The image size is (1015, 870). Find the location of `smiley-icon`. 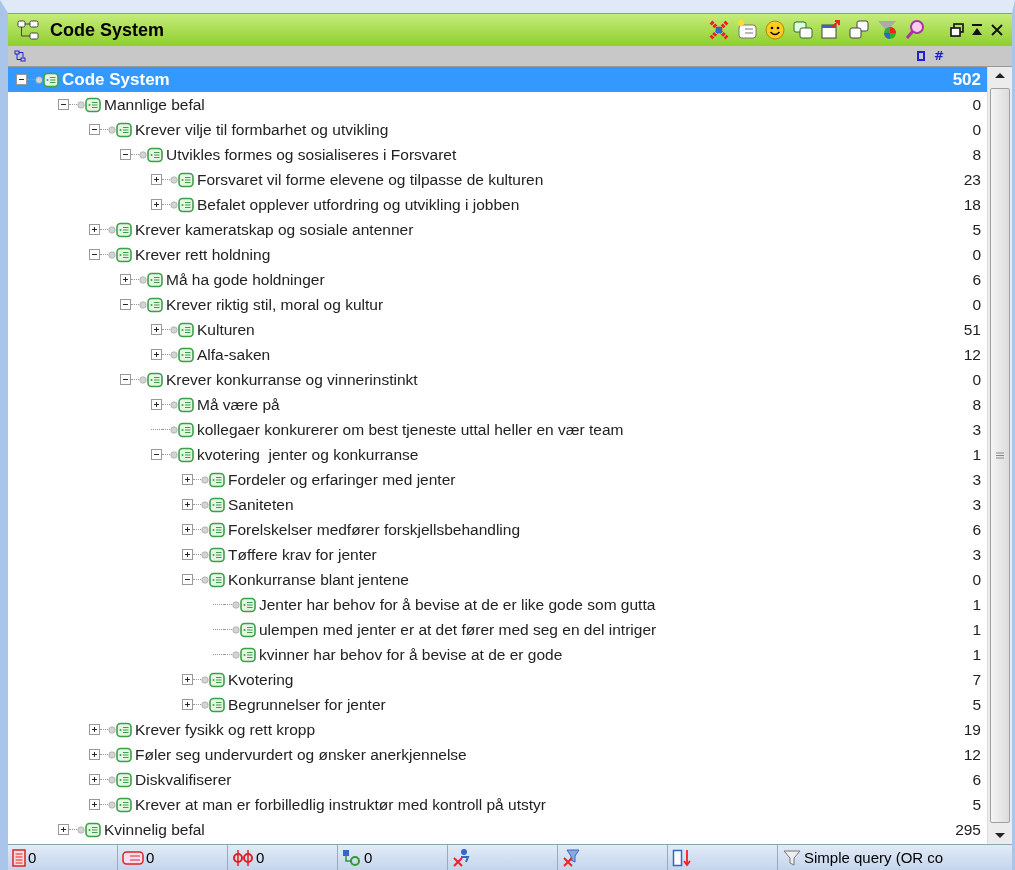

smiley-icon is located at coordinates (775, 30).